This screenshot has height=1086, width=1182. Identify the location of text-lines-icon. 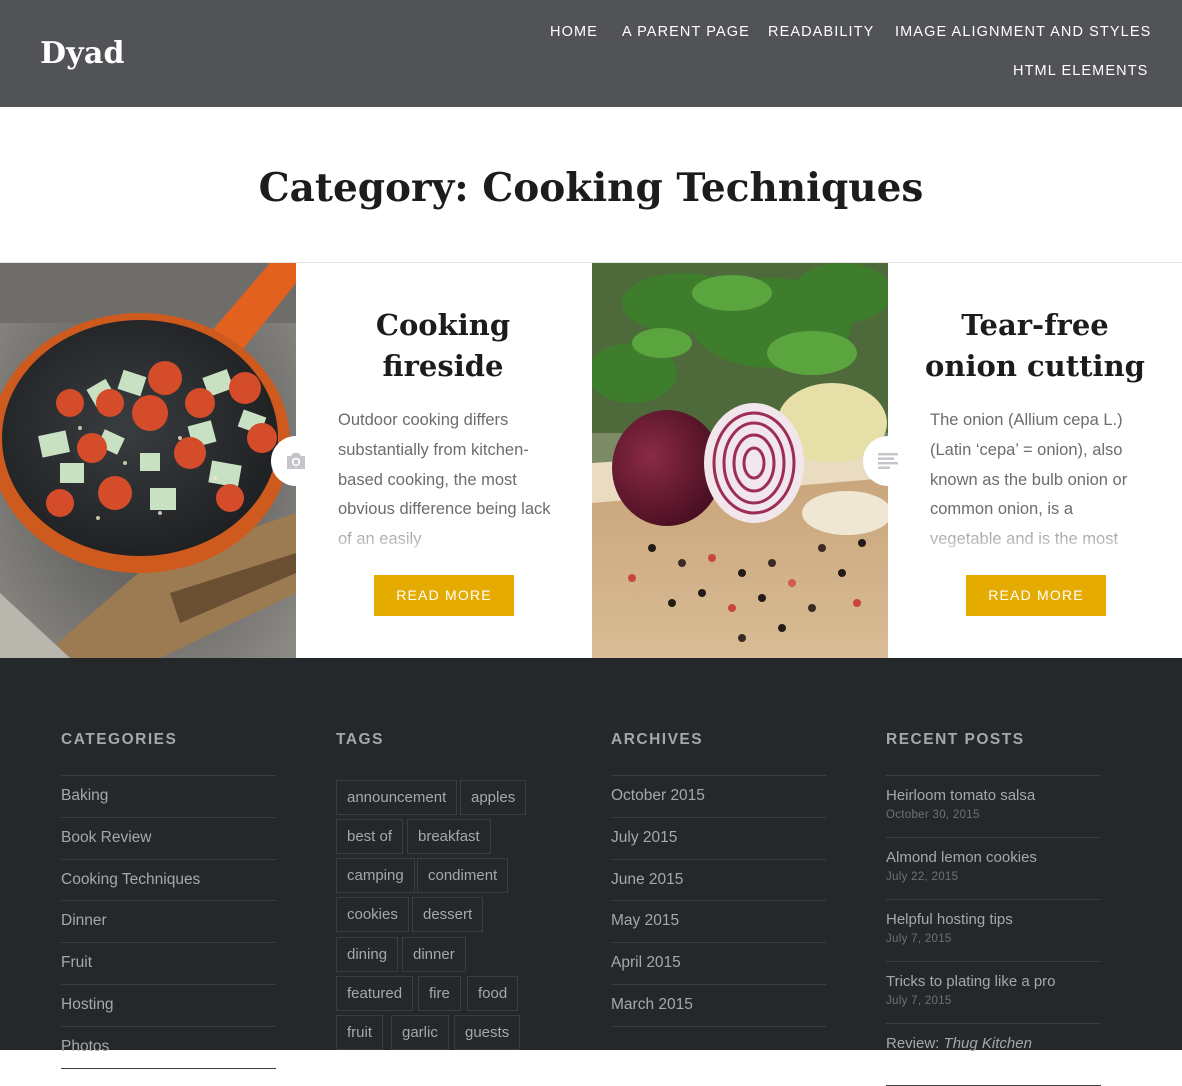
(888, 461).